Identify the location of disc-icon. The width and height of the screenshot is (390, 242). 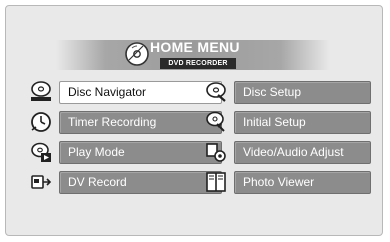
(137, 54).